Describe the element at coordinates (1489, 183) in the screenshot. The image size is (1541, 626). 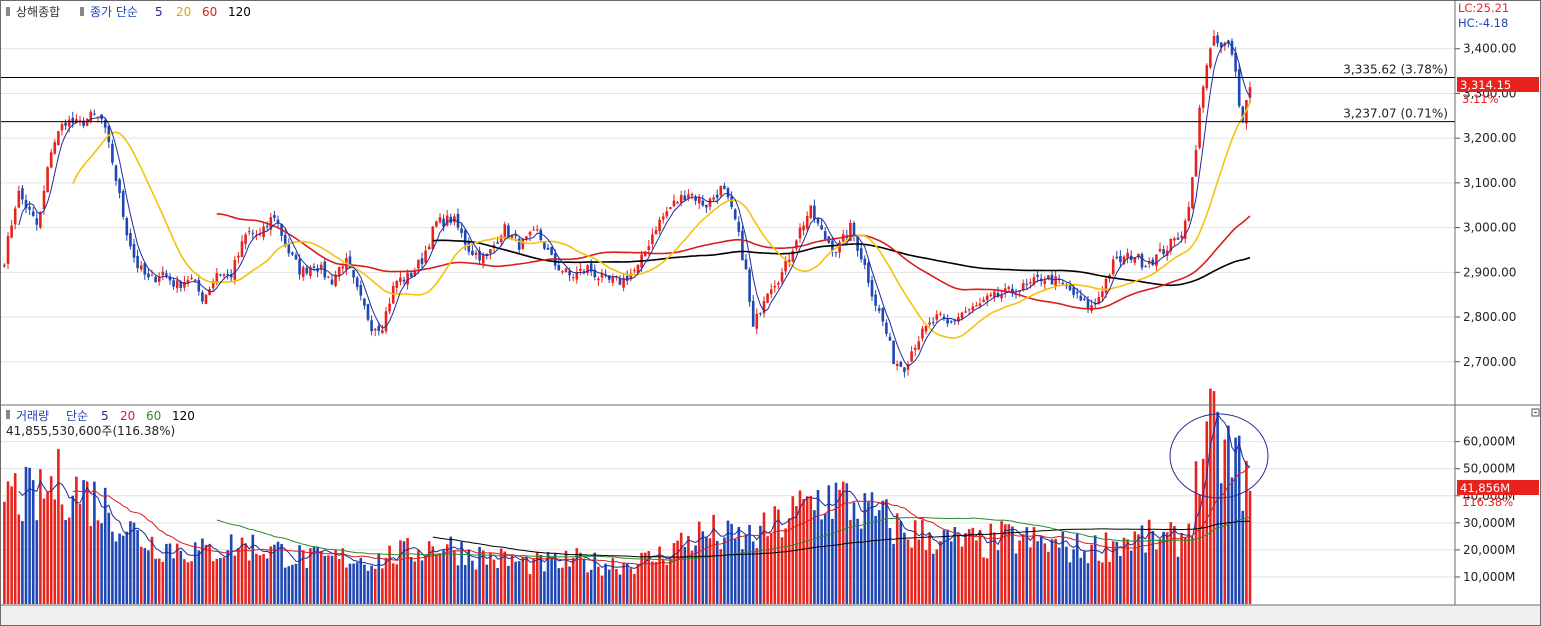
I see `price-tick-label: 3,100.00` at that location.